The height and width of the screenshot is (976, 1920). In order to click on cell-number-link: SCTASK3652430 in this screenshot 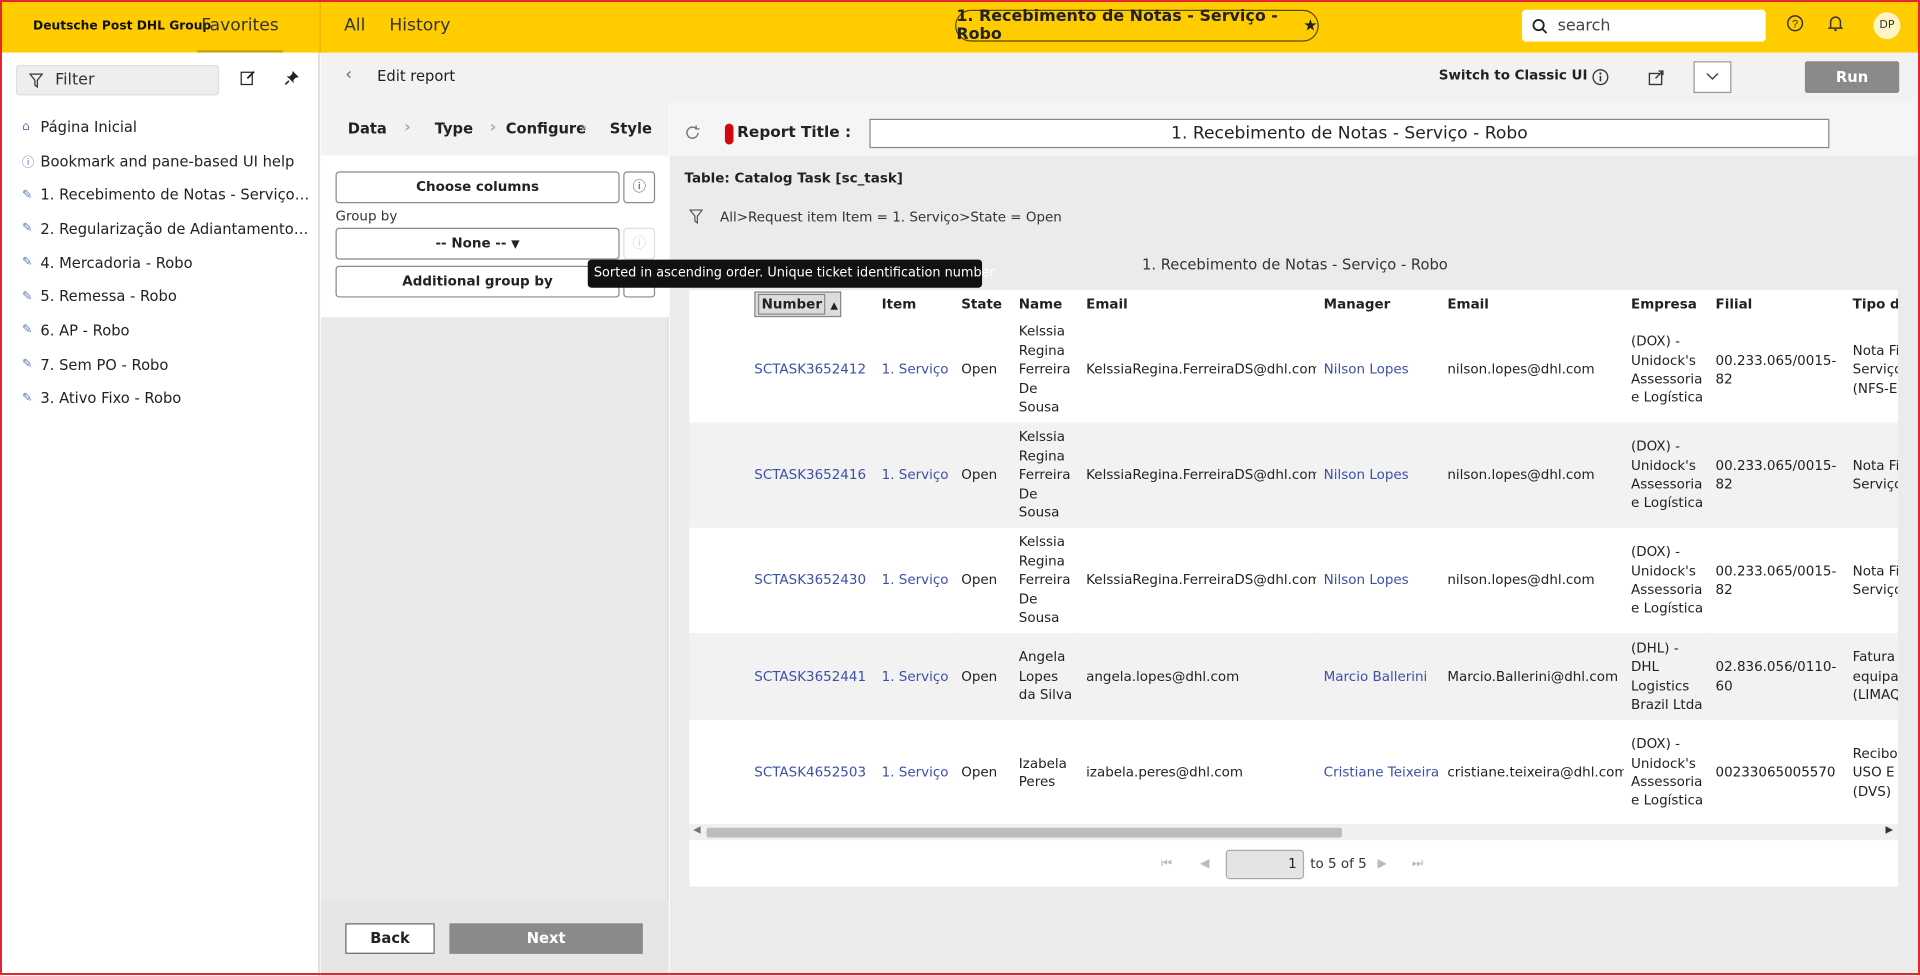, I will do `click(810, 580)`.